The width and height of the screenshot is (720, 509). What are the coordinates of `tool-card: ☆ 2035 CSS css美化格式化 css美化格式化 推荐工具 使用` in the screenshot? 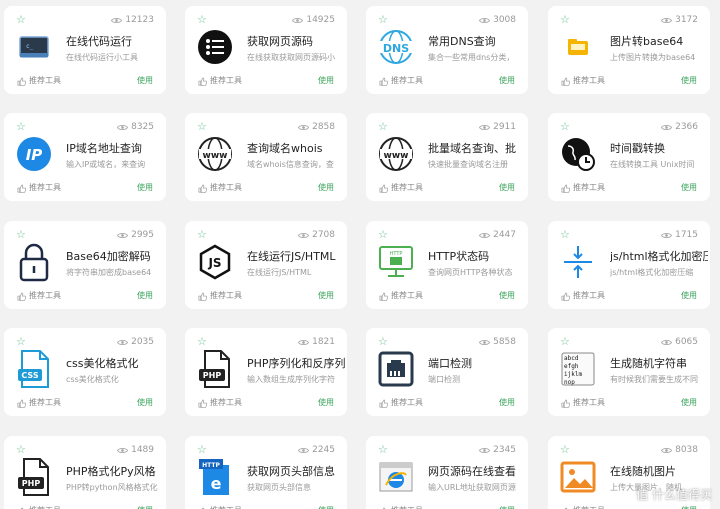 It's located at (85, 372).